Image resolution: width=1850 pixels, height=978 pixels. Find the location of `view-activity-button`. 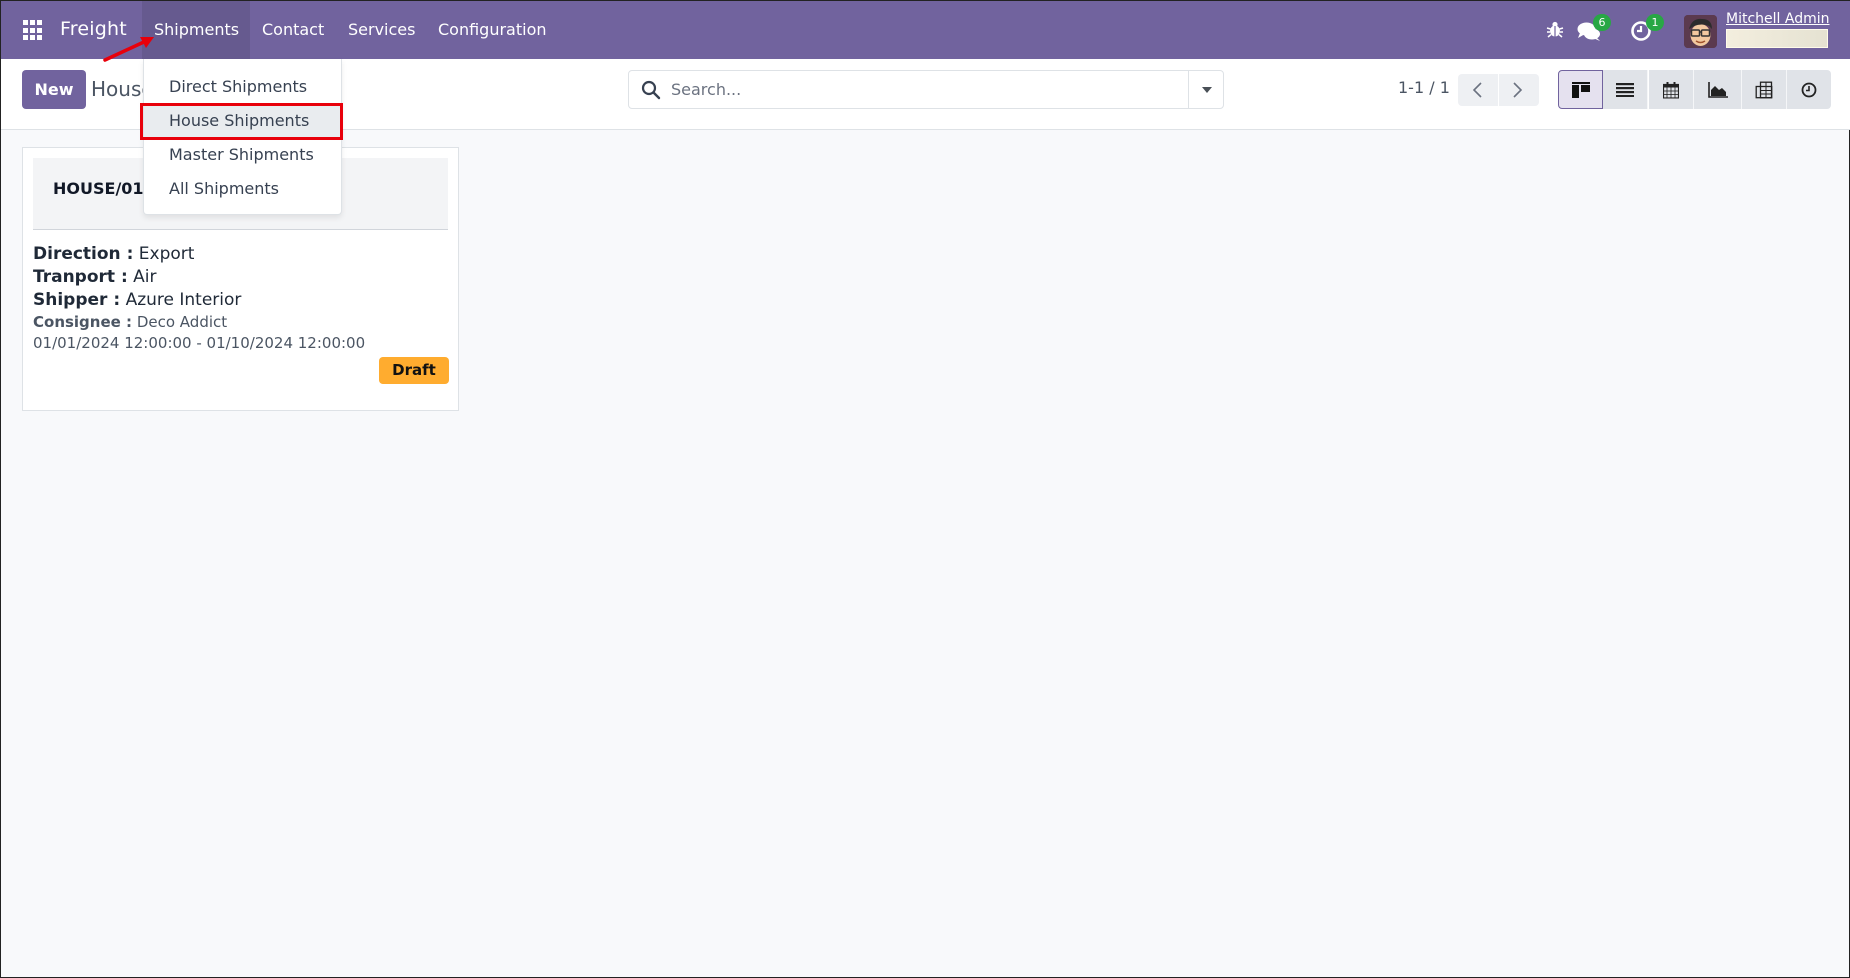

view-activity-button is located at coordinates (1809, 89).